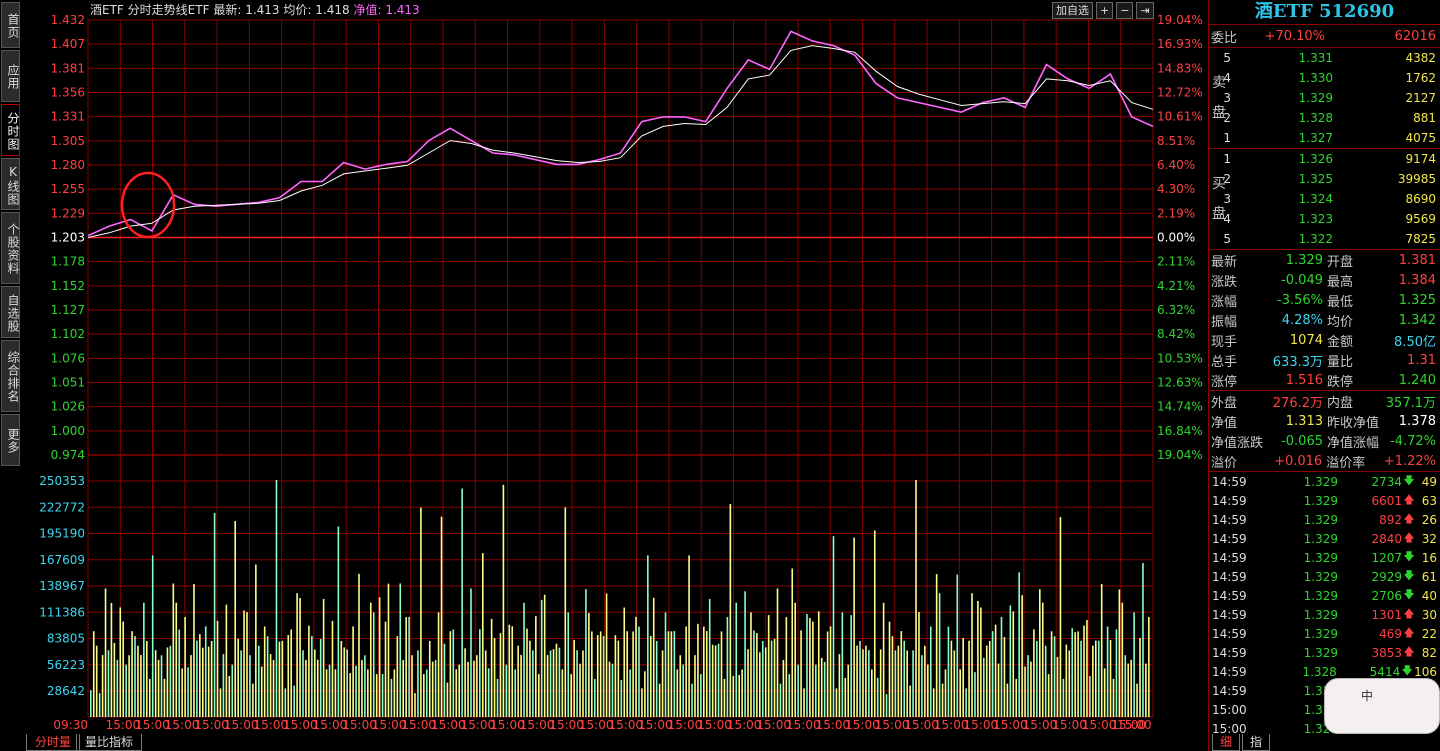 The width and height of the screenshot is (1440, 751). Describe the element at coordinates (1324, 138) in the screenshot. I see `order-book-row: 1 1.327 4075` at that location.